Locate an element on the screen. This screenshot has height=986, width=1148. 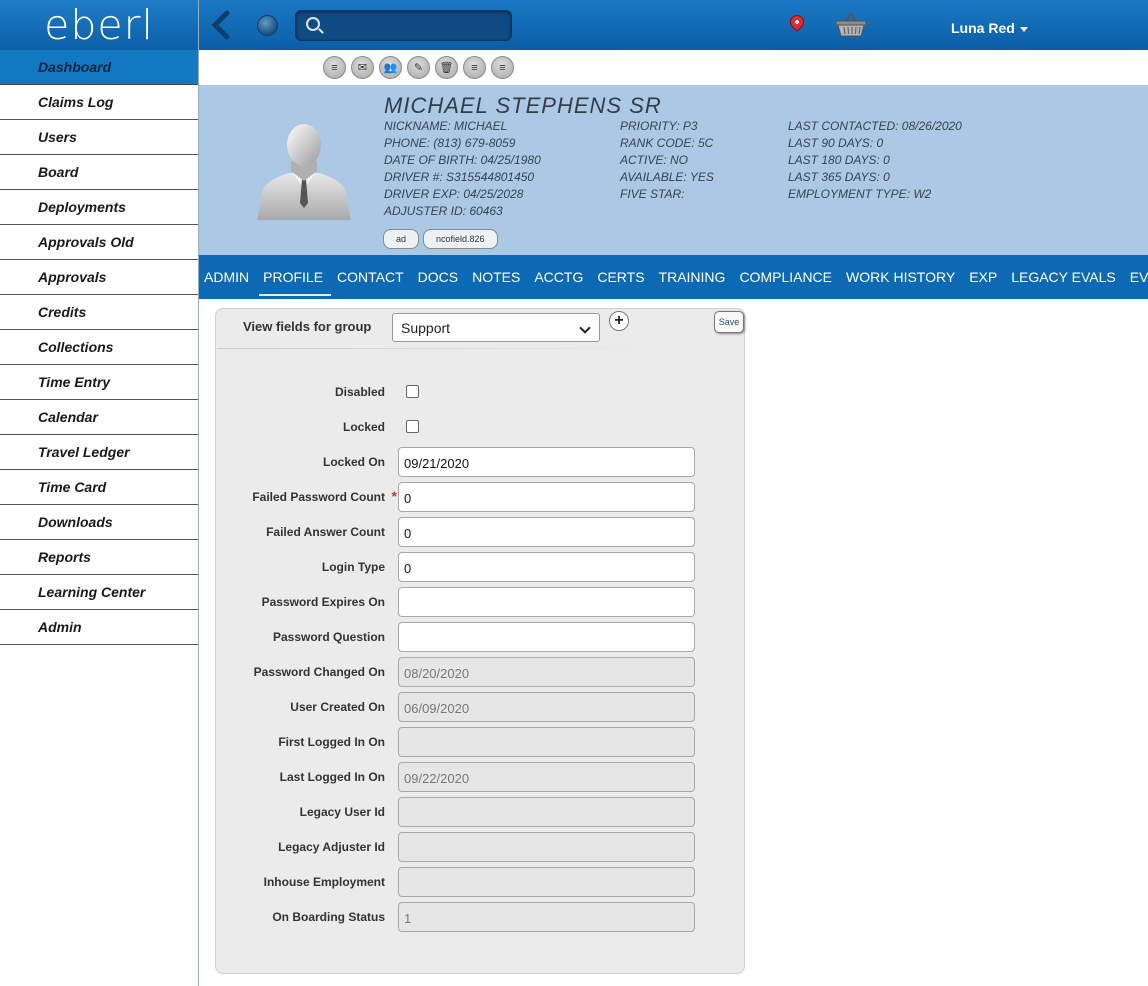
form-row-on-boarding-status: On Boarding Status 1 is located at coordinates (481, 917).